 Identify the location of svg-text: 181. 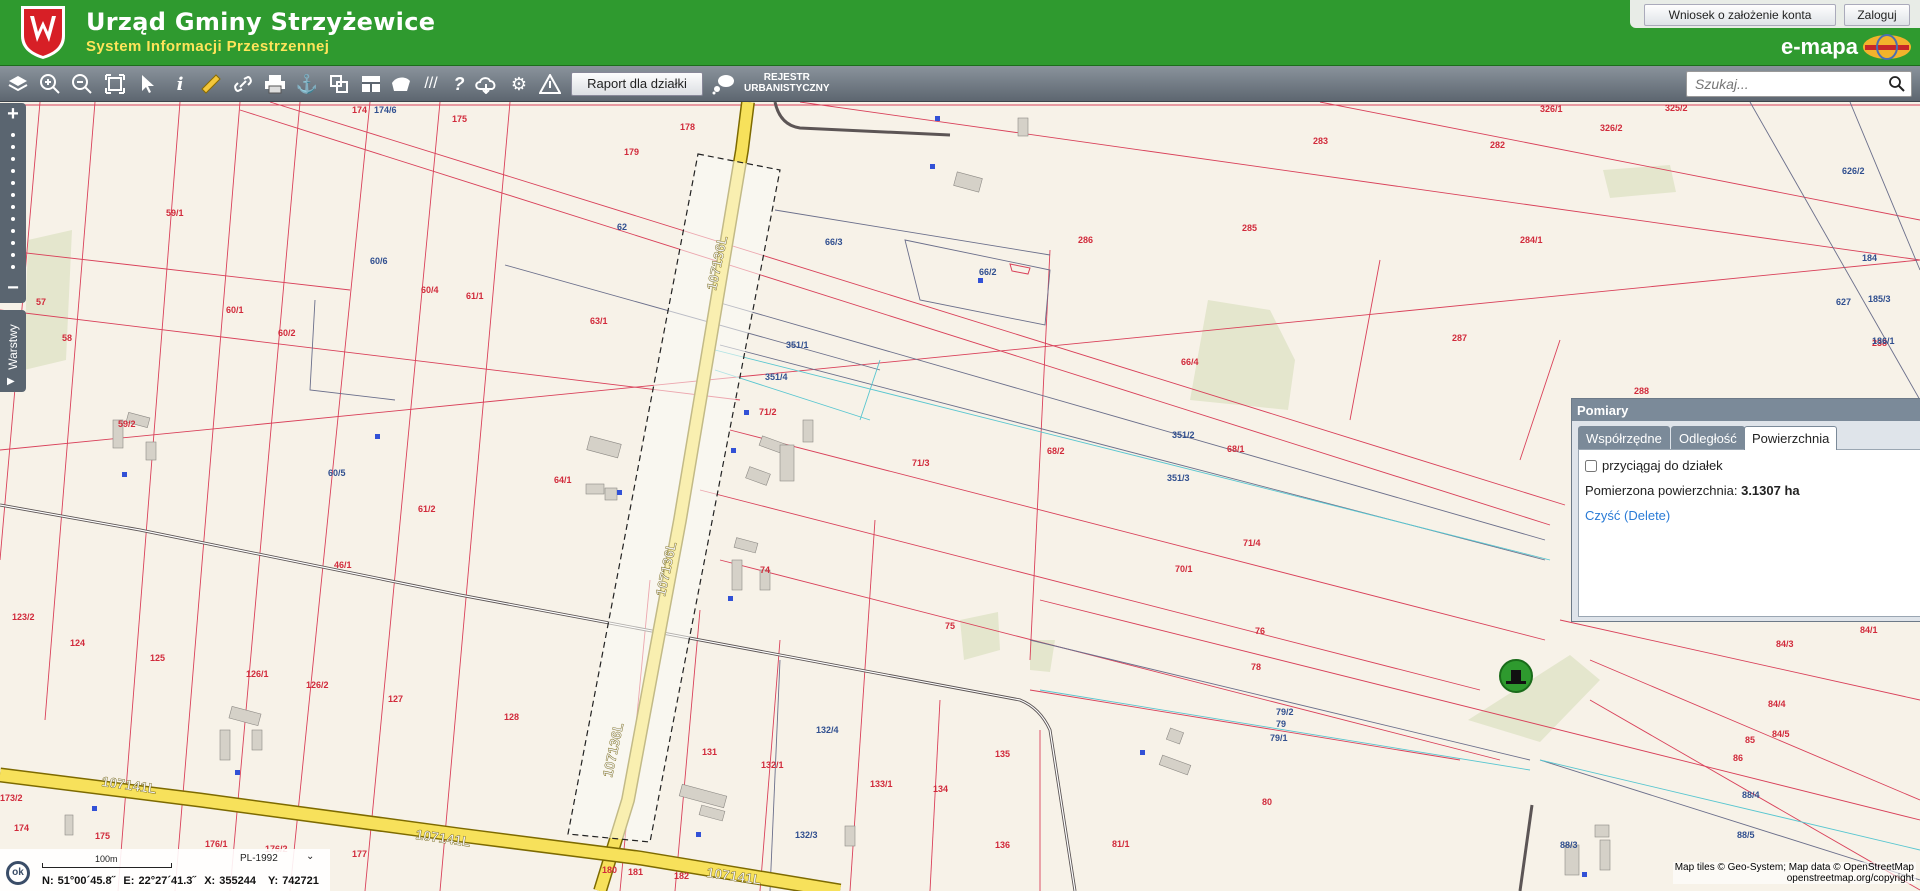
(635, 872).